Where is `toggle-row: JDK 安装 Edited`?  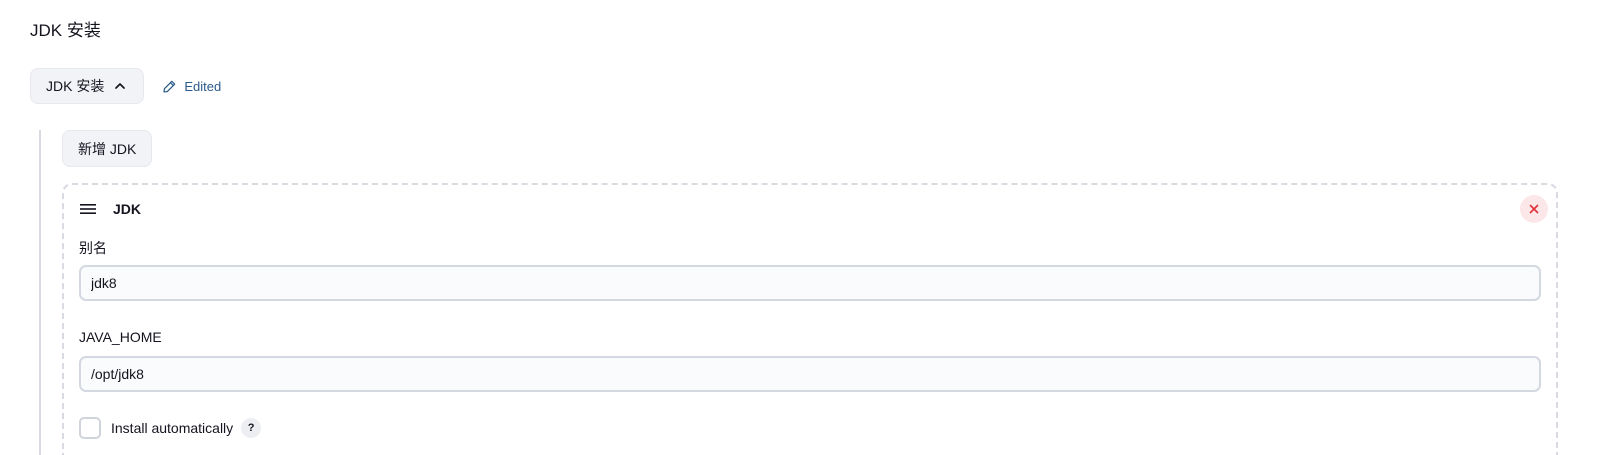
toggle-row: JDK 安装 Edited is located at coordinates (125, 86).